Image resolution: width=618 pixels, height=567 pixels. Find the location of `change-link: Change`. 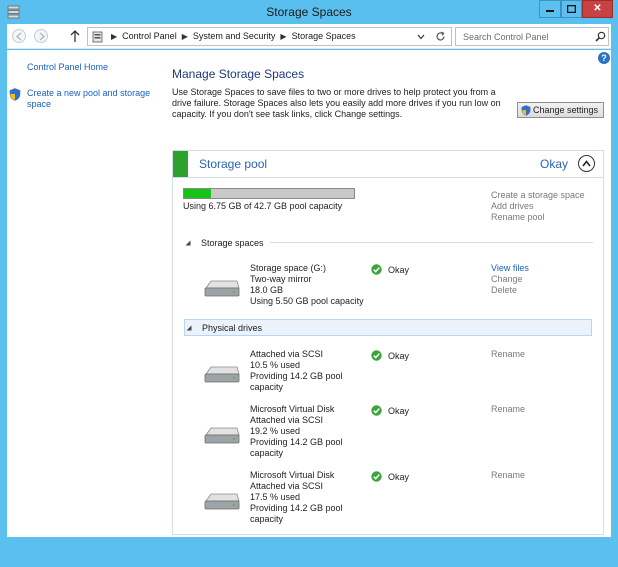

change-link: Change is located at coordinates (510, 279).